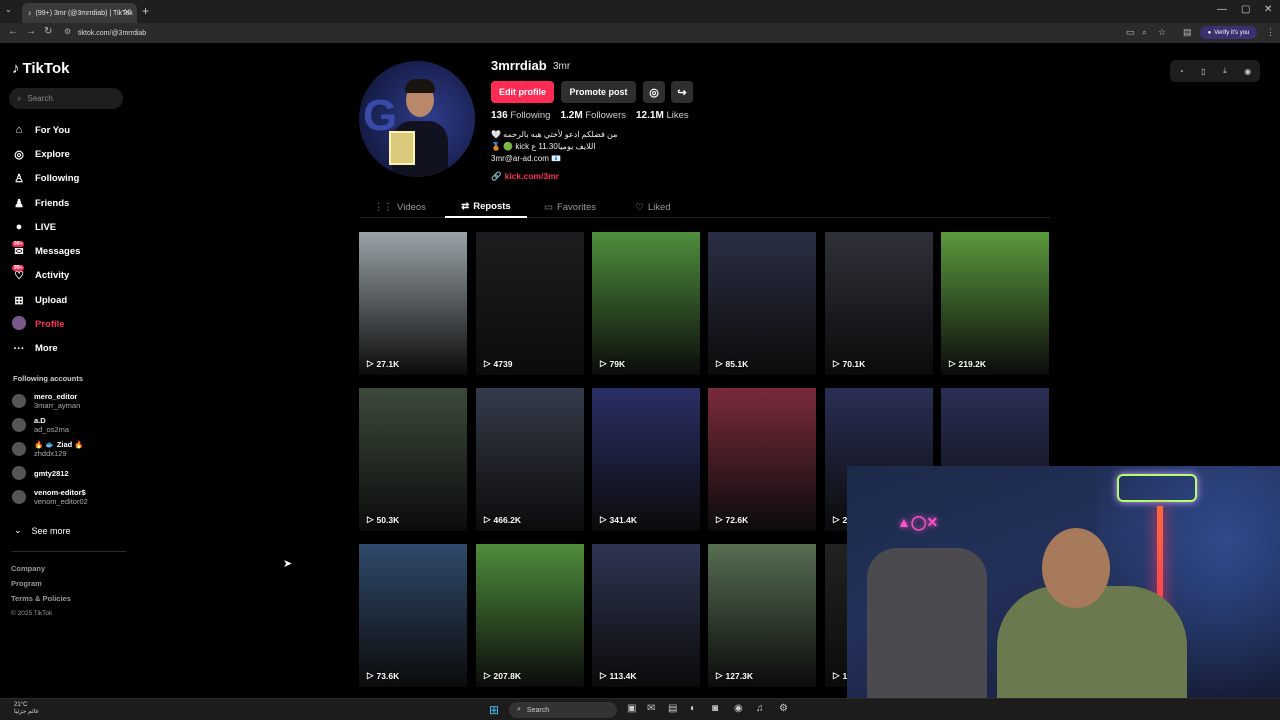  I want to click on windows-start-icon: ⊞, so click(494, 710).